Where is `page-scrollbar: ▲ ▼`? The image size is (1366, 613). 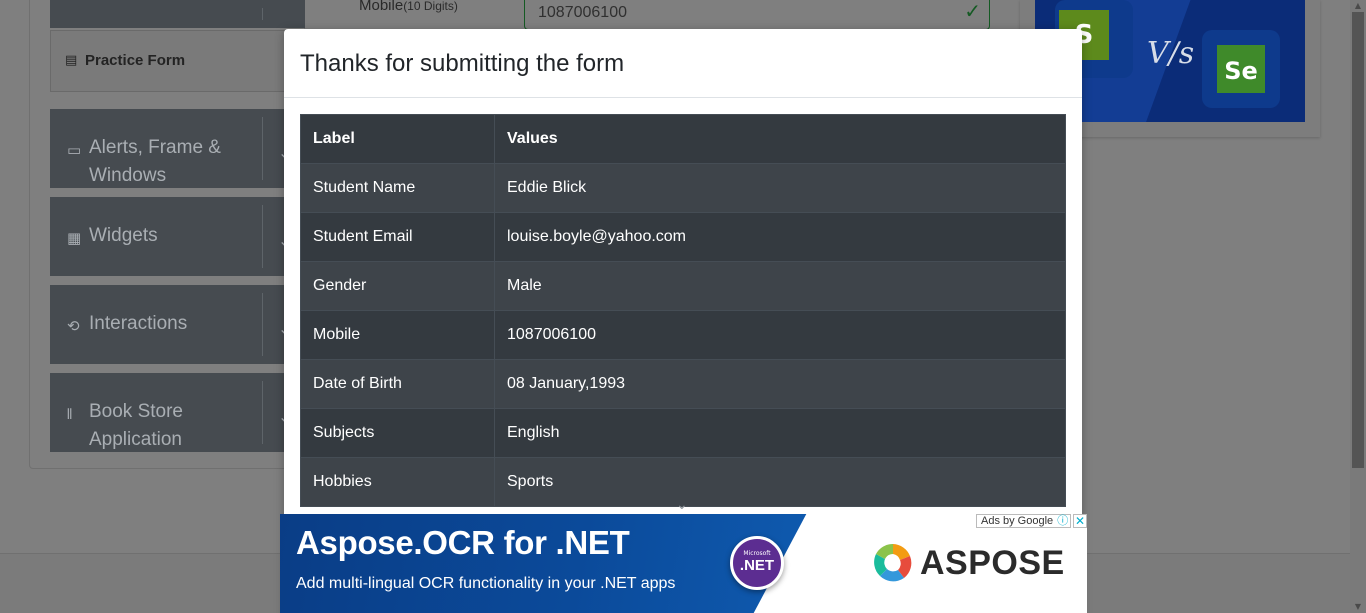 page-scrollbar: ▲ ▼ is located at coordinates (1358, 306).